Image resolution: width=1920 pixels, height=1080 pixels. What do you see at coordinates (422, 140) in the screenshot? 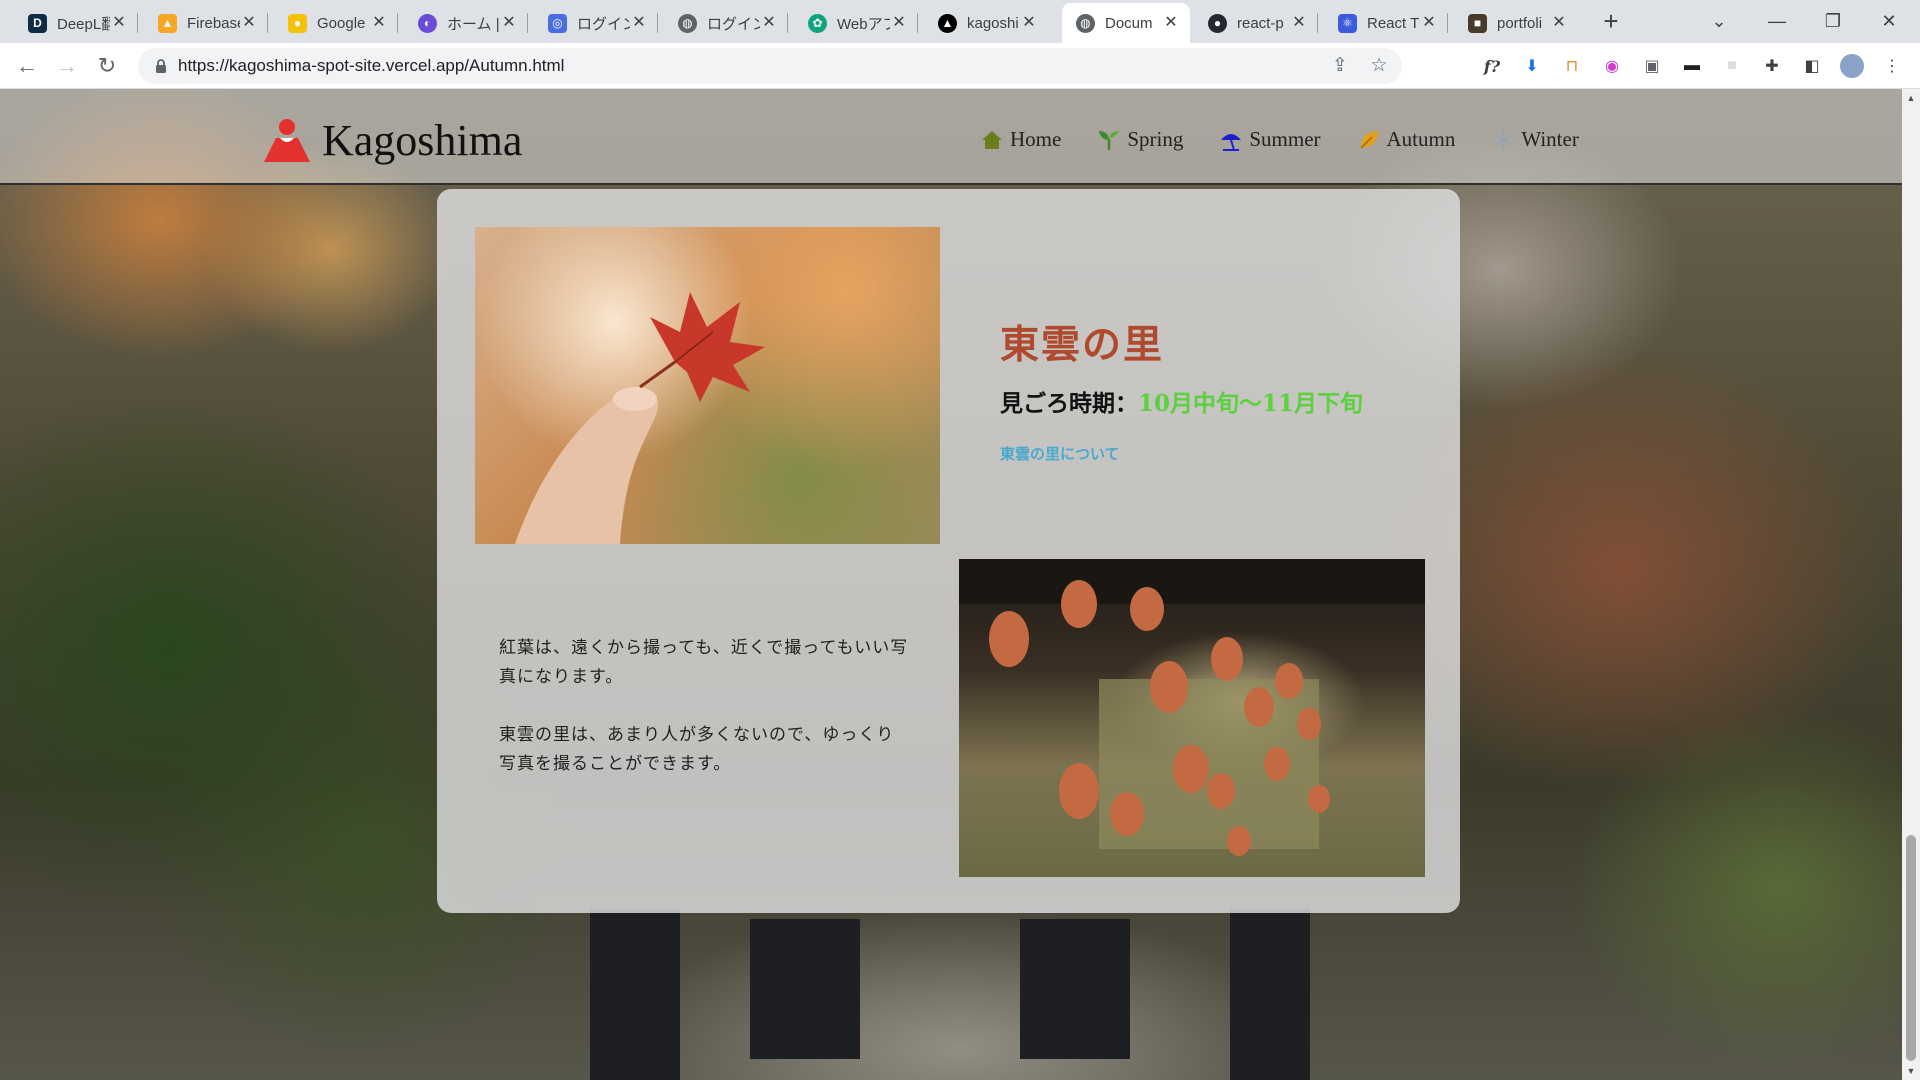
I see `logo-text: Kagoshima` at bounding box center [422, 140].